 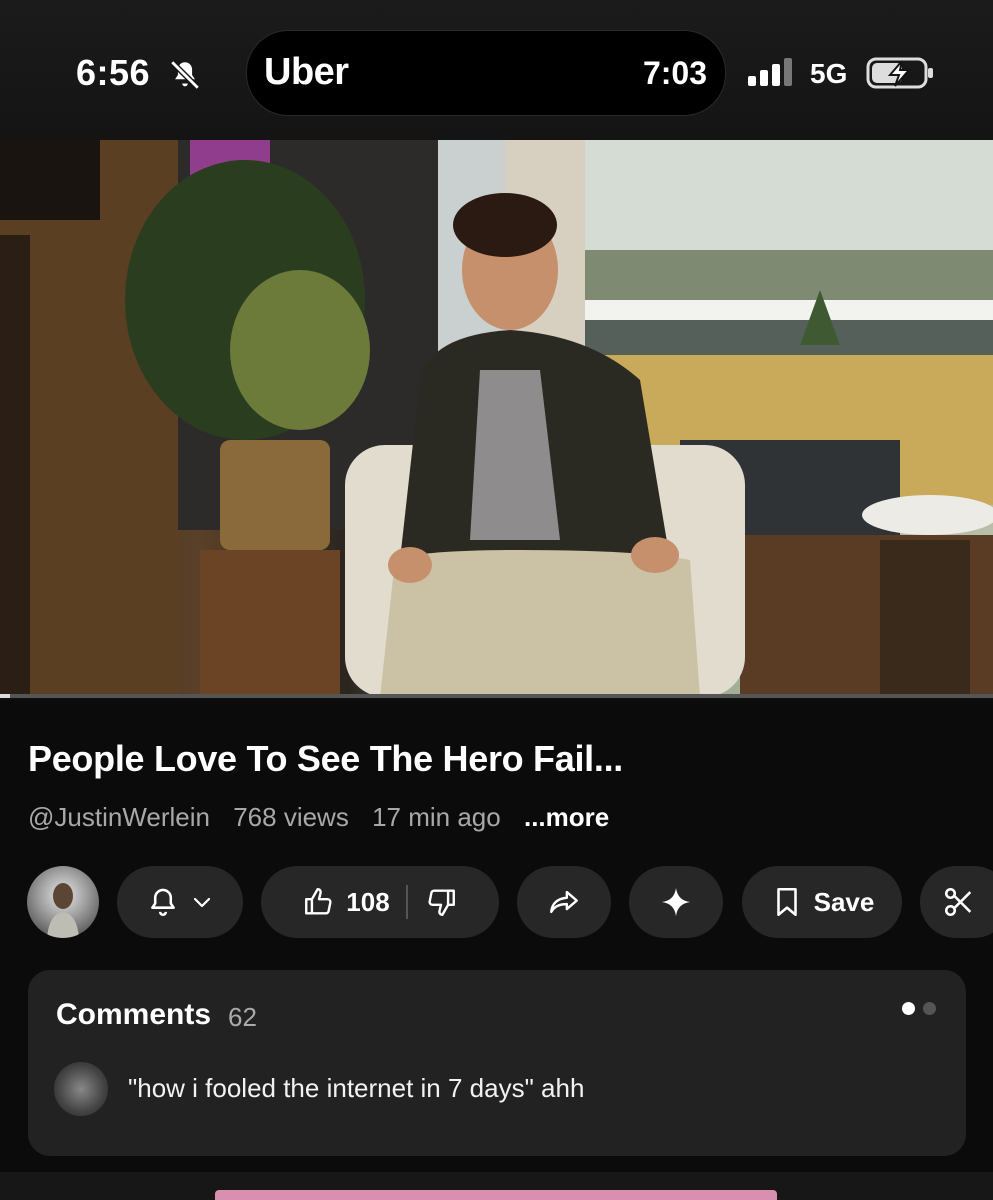 What do you see at coordinates (770, 72) in the screenshot?
I see `signal-icon` at bounding box center [770, 72].